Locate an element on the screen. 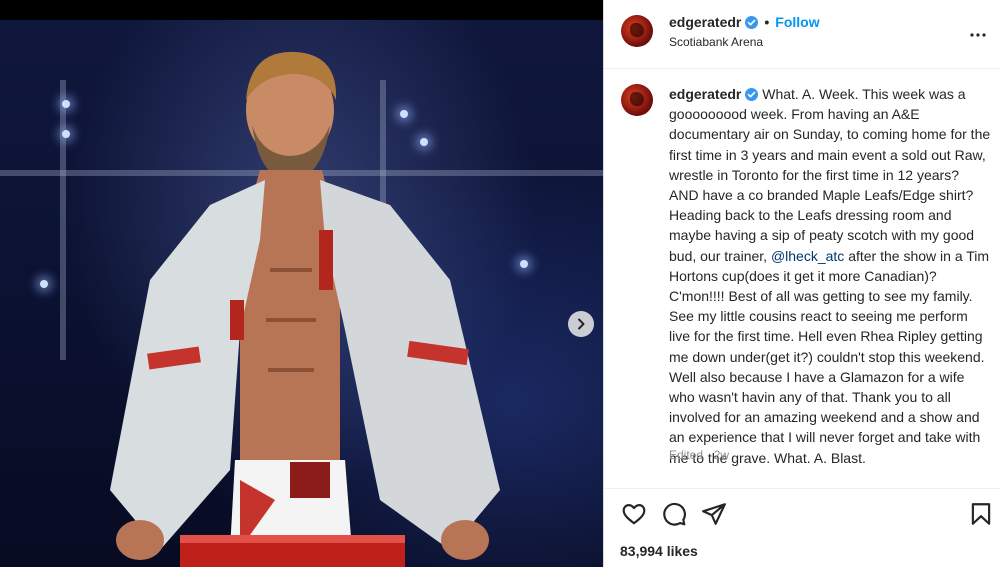  post-meta: Edited · 2w is located at coordinates (699, 455).